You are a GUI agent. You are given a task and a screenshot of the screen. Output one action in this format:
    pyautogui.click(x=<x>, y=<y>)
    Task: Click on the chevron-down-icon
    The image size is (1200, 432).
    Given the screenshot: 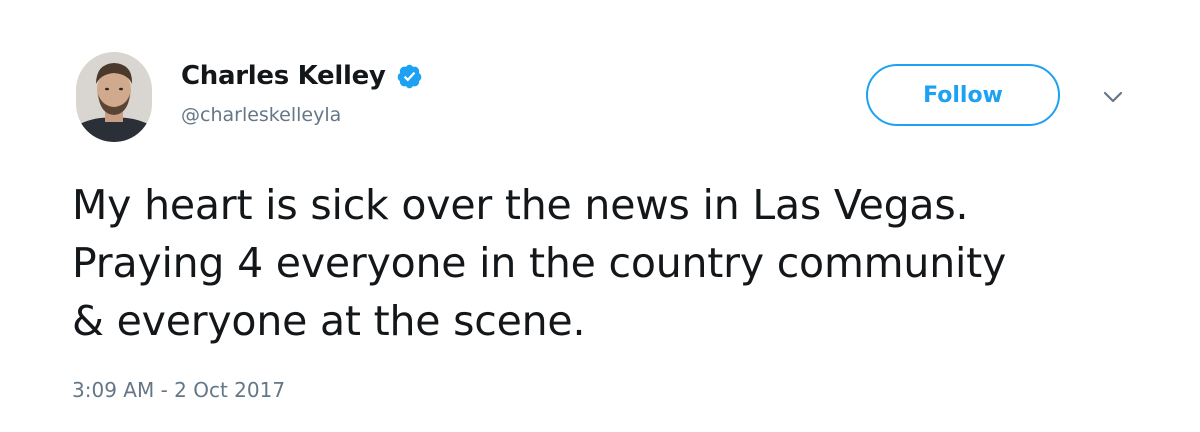 What is the action you would take?
    pyautogui.click(x=1113, y=97)
    